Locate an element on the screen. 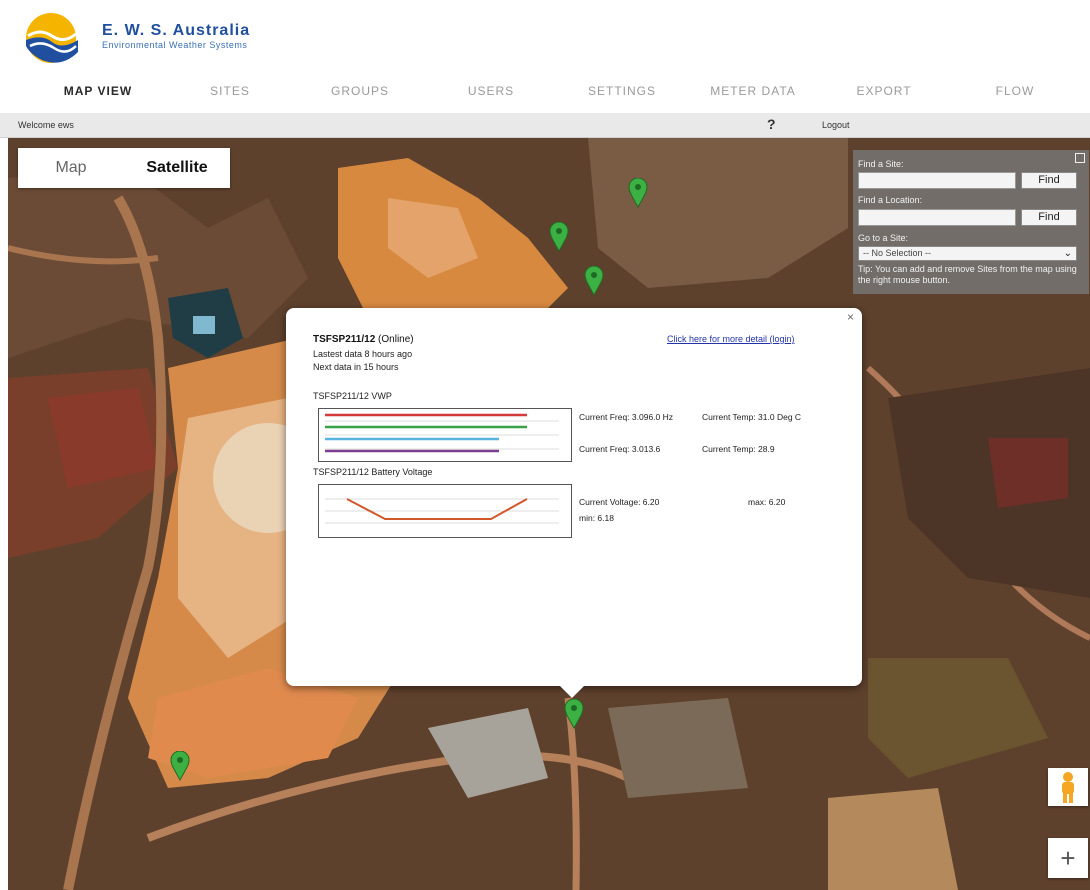 The height and width of the screenshot is (890, 1090). chevron-down-icon: ⌄ is located at coordinates (1067, 253).